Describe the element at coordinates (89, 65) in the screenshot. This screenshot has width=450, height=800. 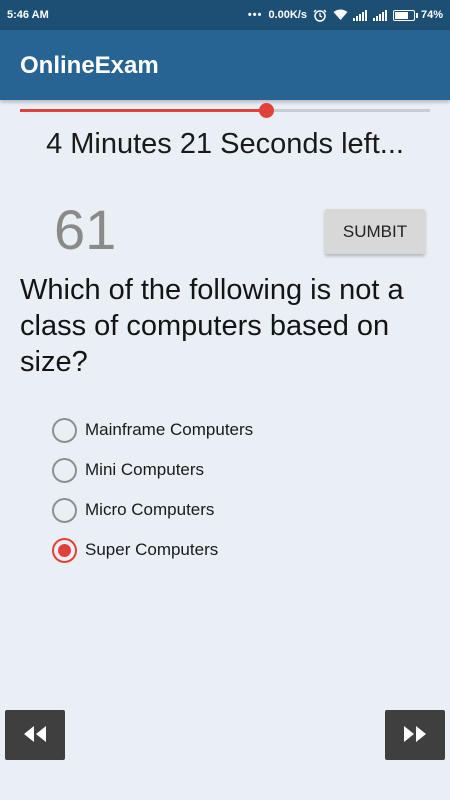
I see `app-title: OnlineExam` at that location.